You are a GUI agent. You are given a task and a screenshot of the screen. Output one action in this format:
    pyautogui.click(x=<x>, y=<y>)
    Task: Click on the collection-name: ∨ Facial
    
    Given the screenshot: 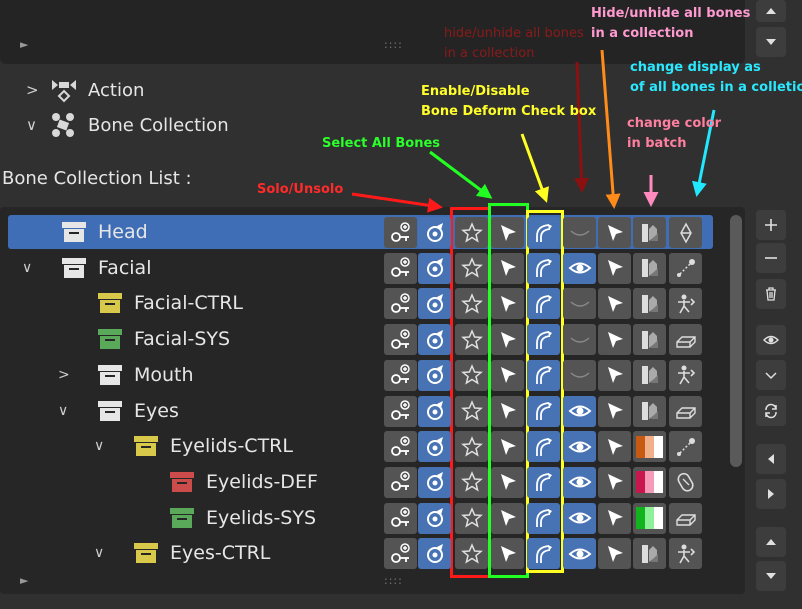 What is the action you would take?
    pyautogui.click(x=86, y=268)
    